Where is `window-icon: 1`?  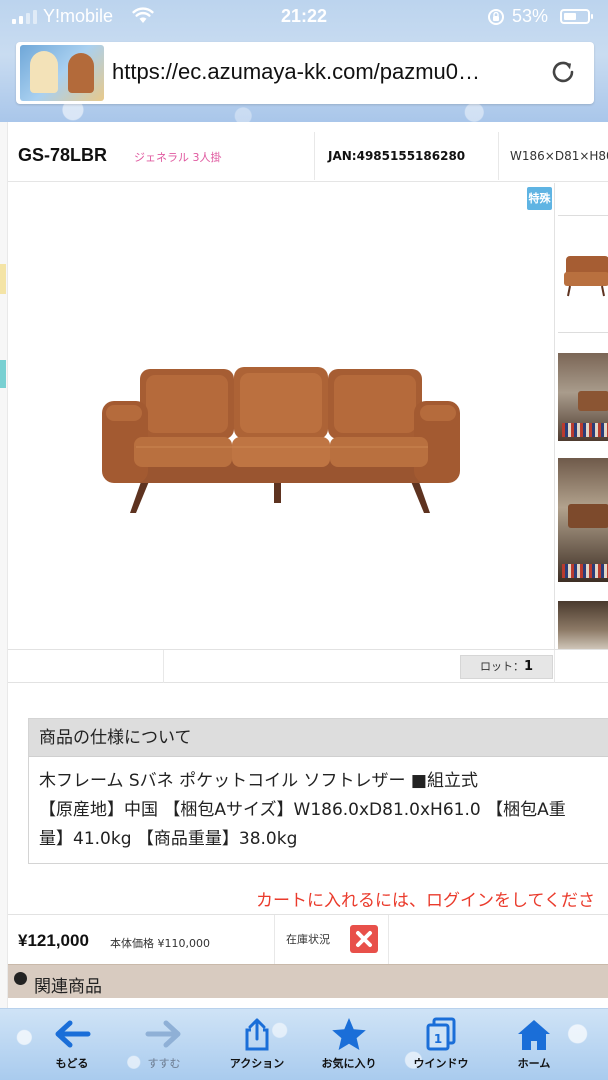 window-icon: 1 is located at coordinates (441, 1034).